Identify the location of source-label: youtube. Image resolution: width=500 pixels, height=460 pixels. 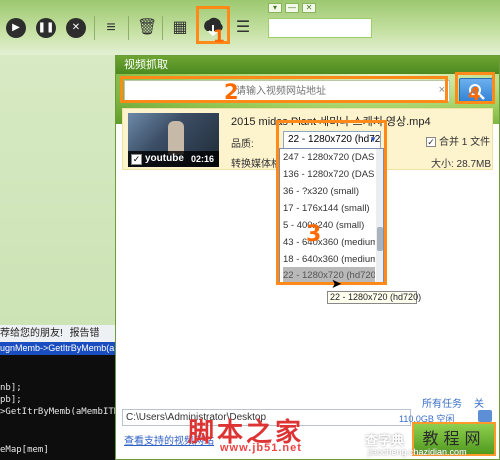
(164, 158).